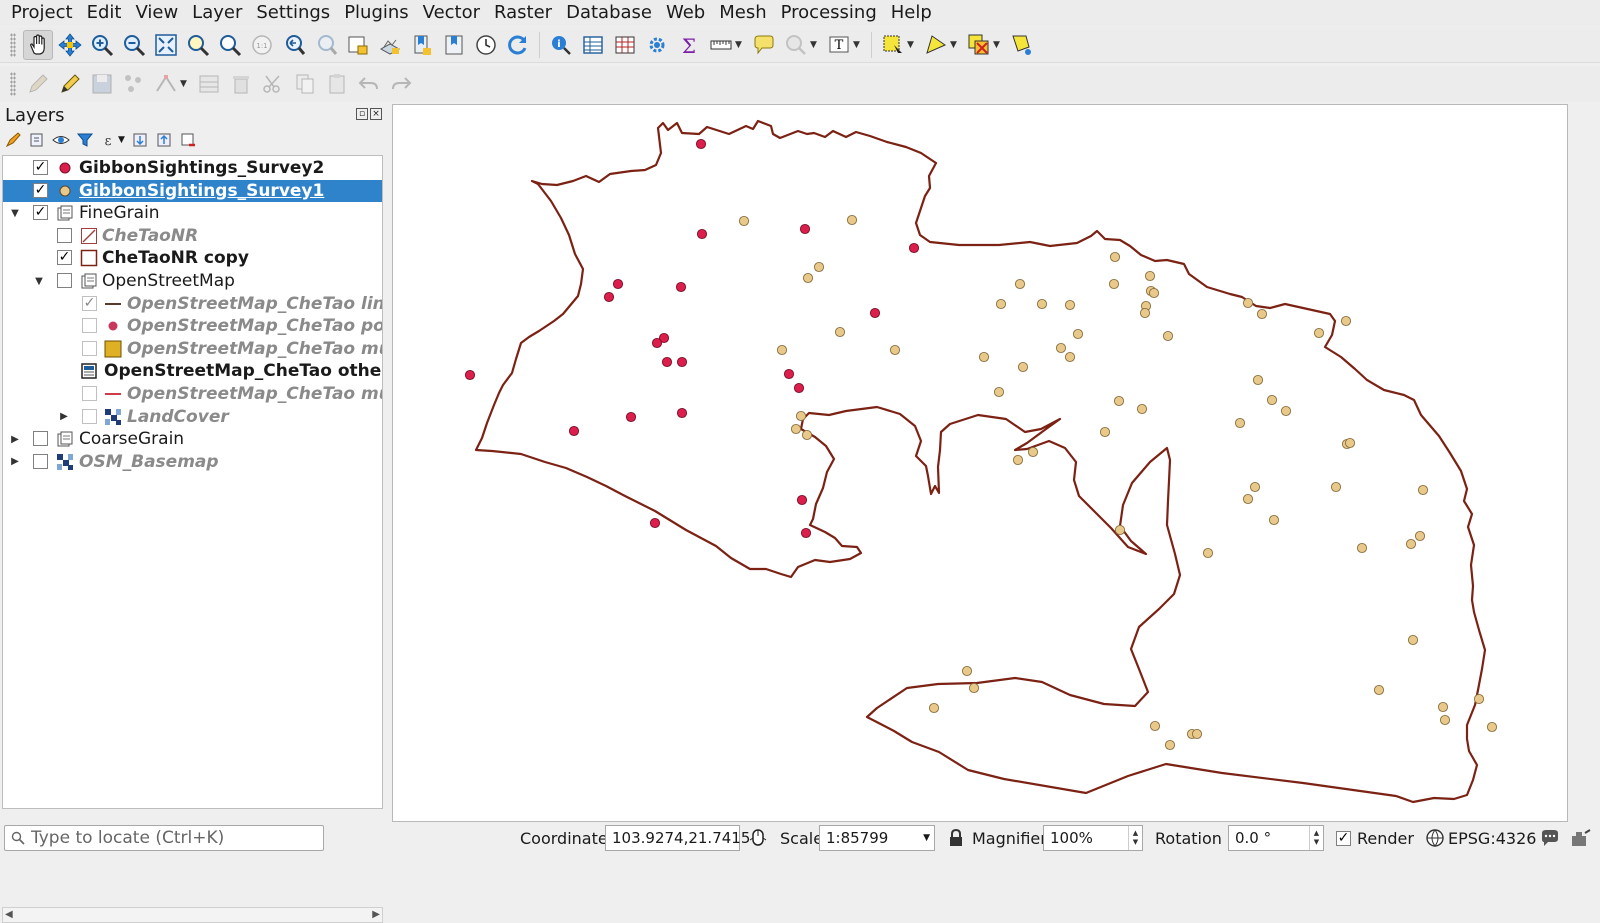 The height and width of the screenshot is (923, 1600). What do you see at coordinates (109, 140) in the screenshot?
I see `filter-expression-icon: ε` at bounding box center [109, 140].